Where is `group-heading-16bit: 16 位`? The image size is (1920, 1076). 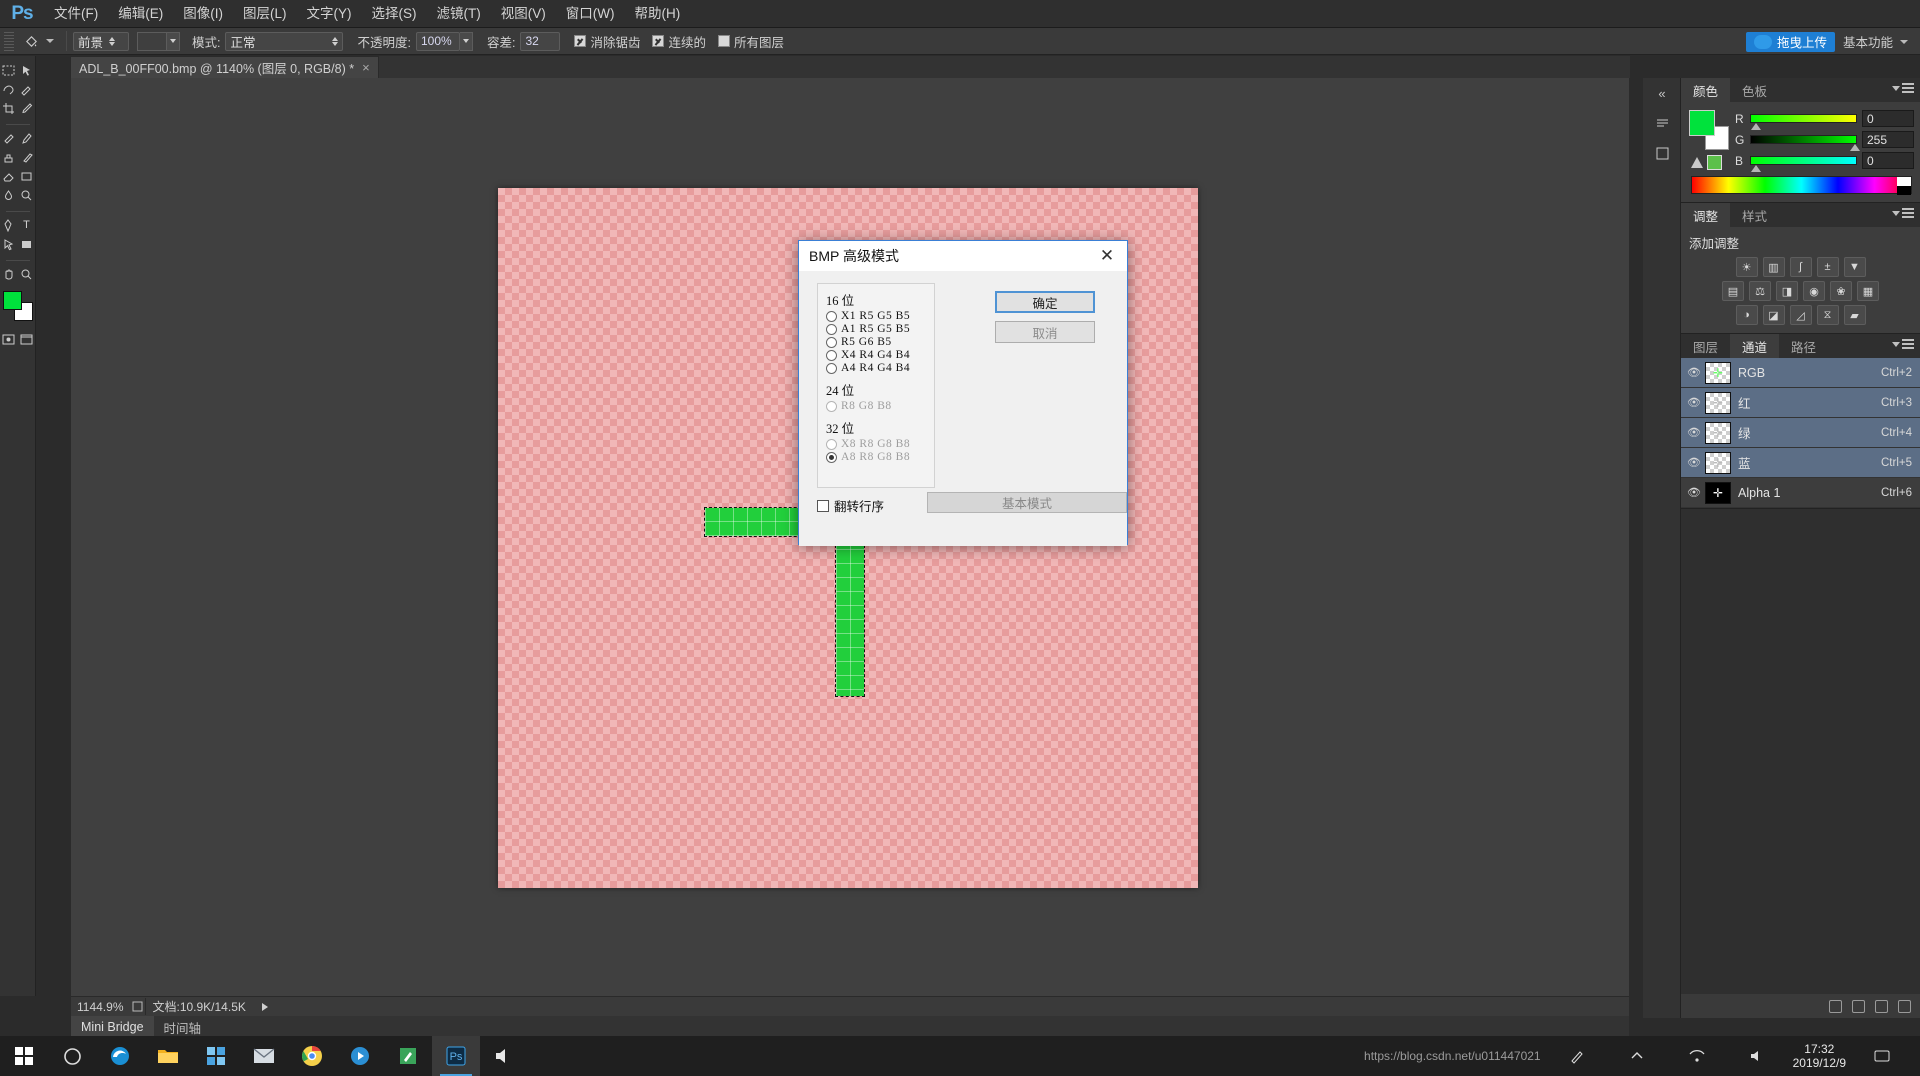
group-heading-16bit: 16 位 is located at coordinates (840, 301).